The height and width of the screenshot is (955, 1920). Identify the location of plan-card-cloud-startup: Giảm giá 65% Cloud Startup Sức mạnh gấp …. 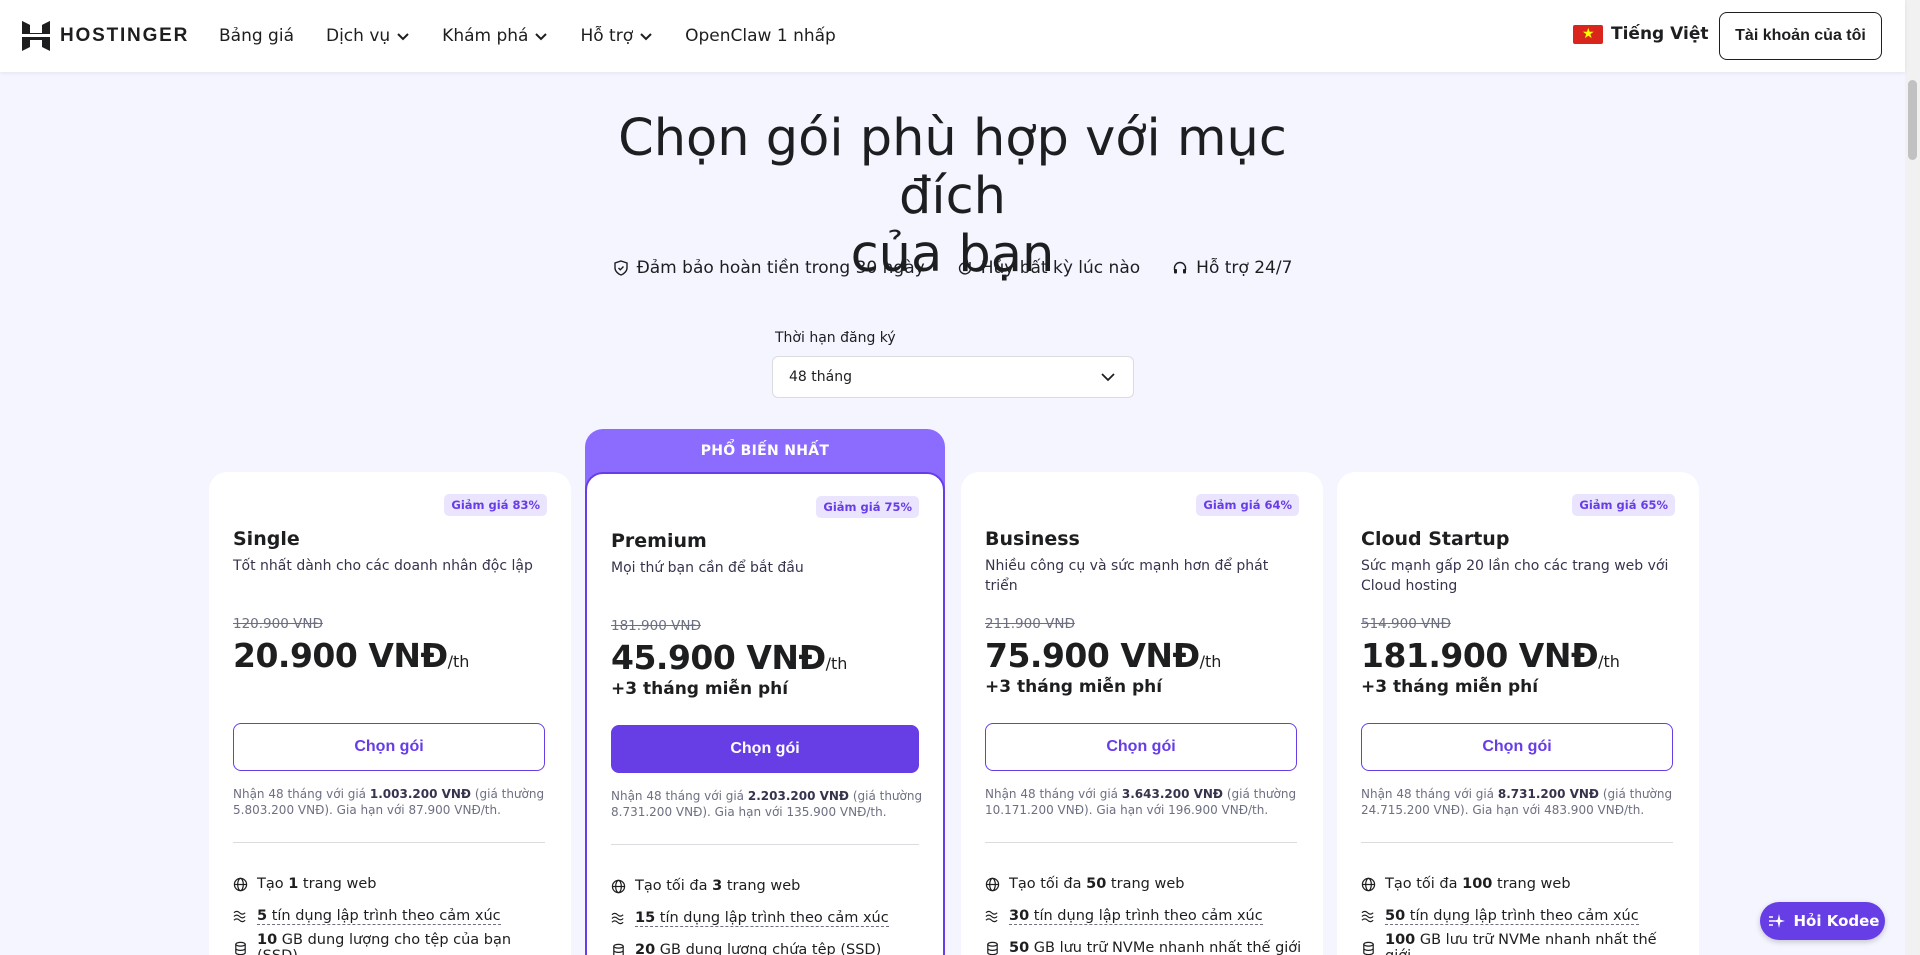
(1518, 713).